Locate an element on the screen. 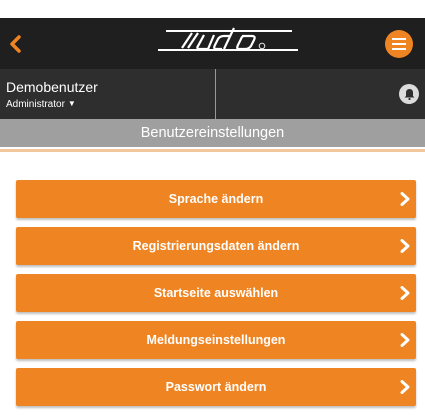 The height and width of the screenshot is (415, 425). back-button is located at coordinates (16, 44).